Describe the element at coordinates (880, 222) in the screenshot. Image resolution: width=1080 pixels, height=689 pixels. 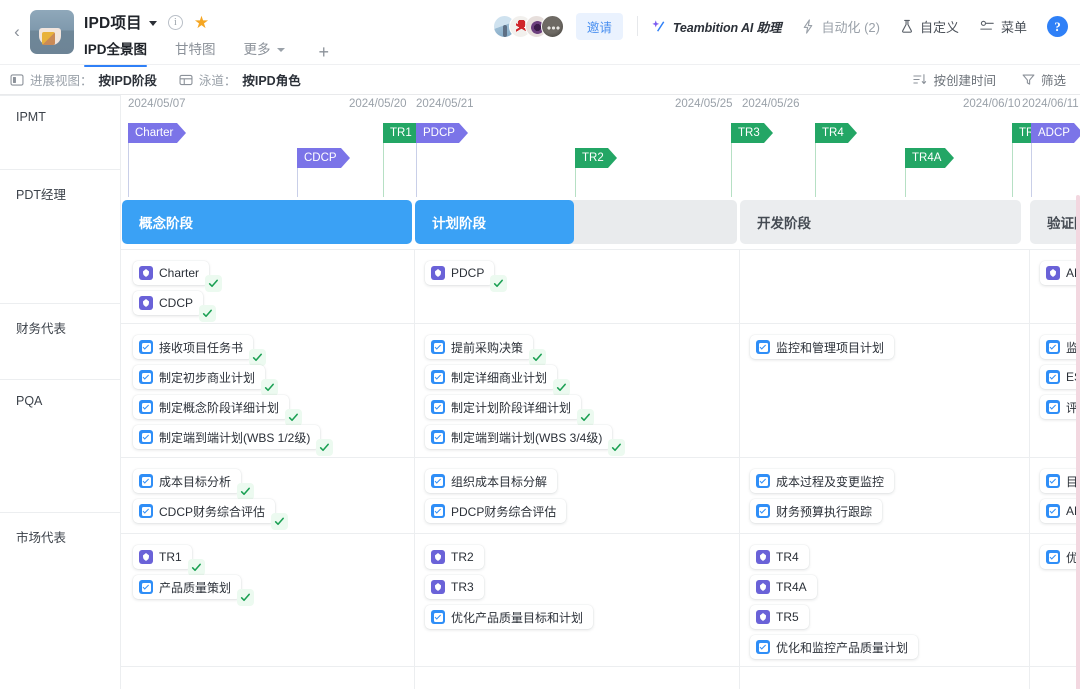
I see `phase-bar: 开发阶段` at that location.